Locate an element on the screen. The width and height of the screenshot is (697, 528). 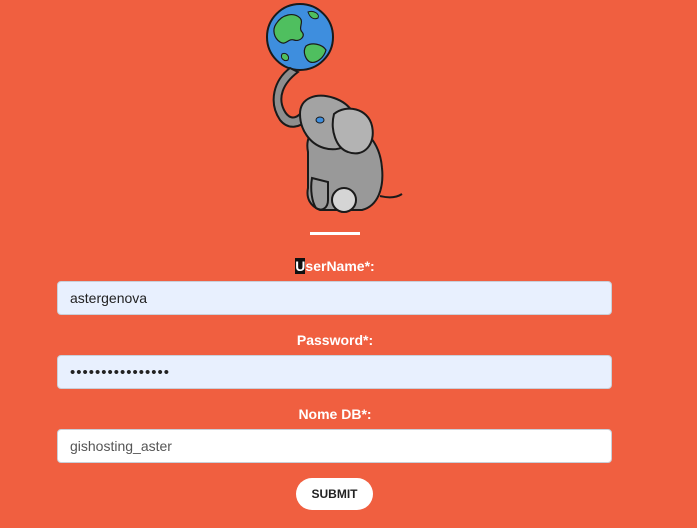
username-label: UserName*: is located at coordinates (335, 266).